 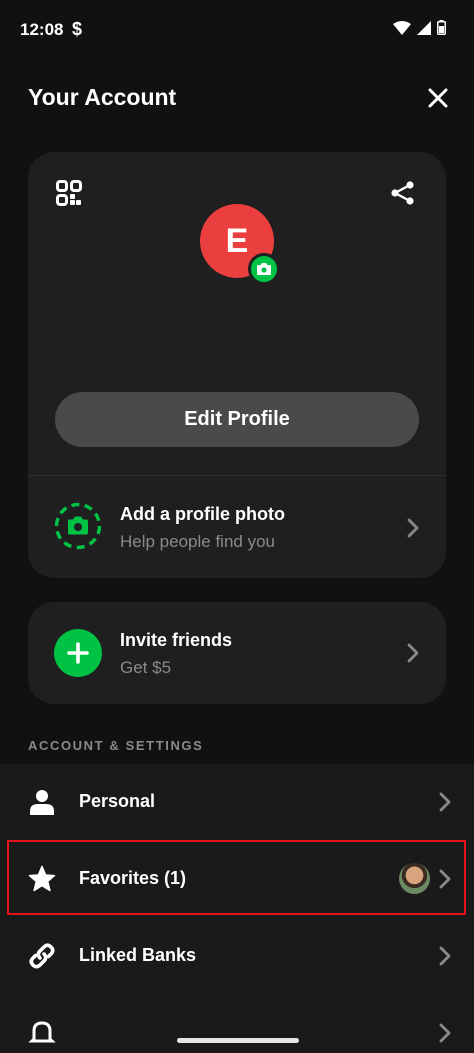 I want to click on share-icon, so click(x=402, y=193).